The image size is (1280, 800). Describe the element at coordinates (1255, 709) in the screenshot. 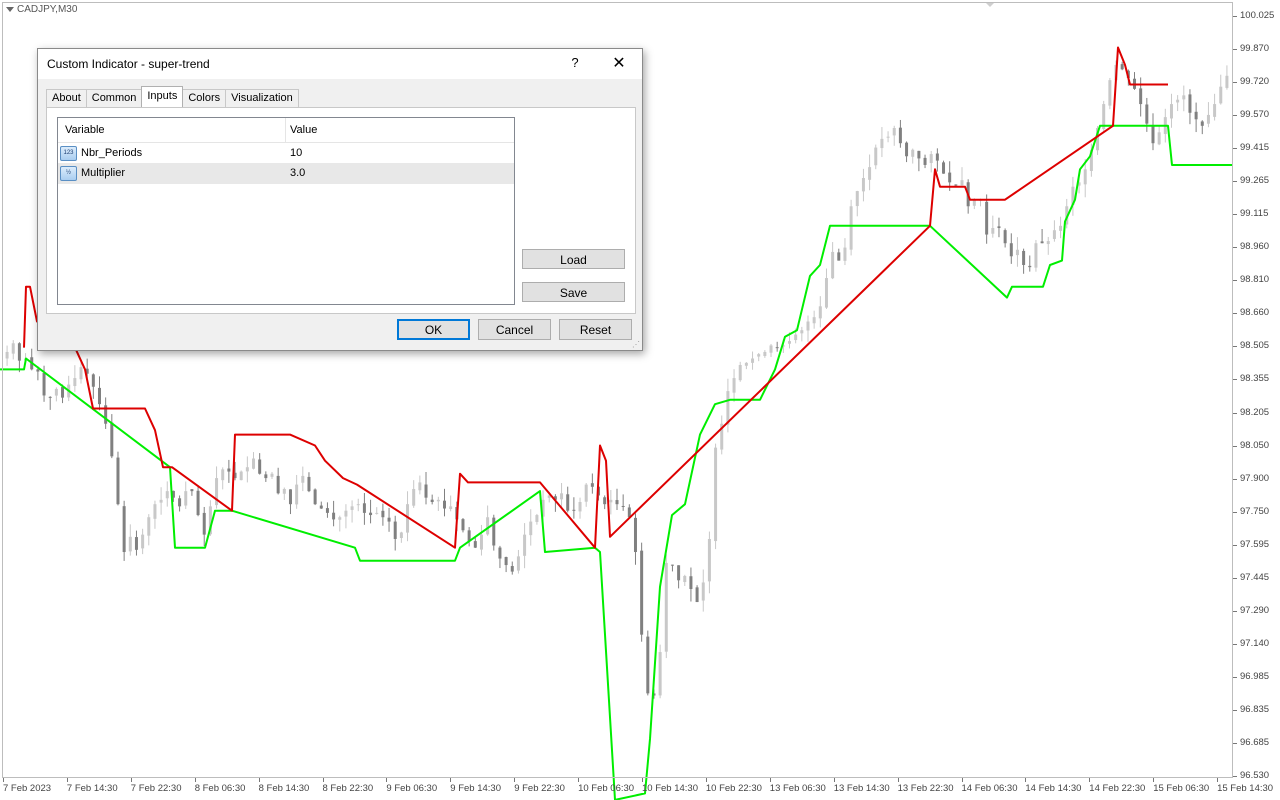

I see `price-tick-label: 96.835` at that location.